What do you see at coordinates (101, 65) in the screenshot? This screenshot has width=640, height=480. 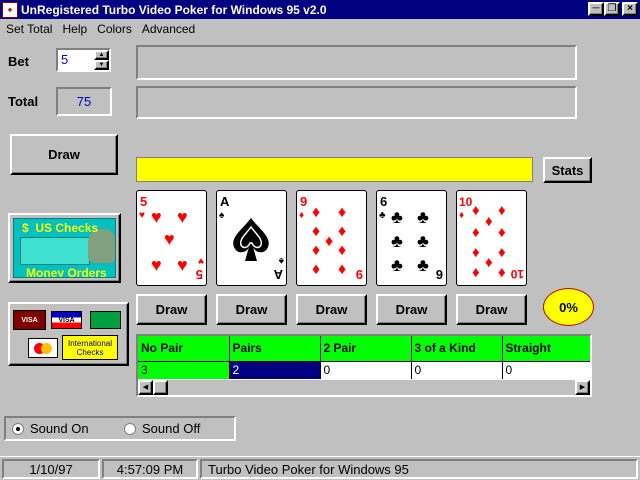 I see `spin-down-button: ▼` at bounding box center [101, 65].